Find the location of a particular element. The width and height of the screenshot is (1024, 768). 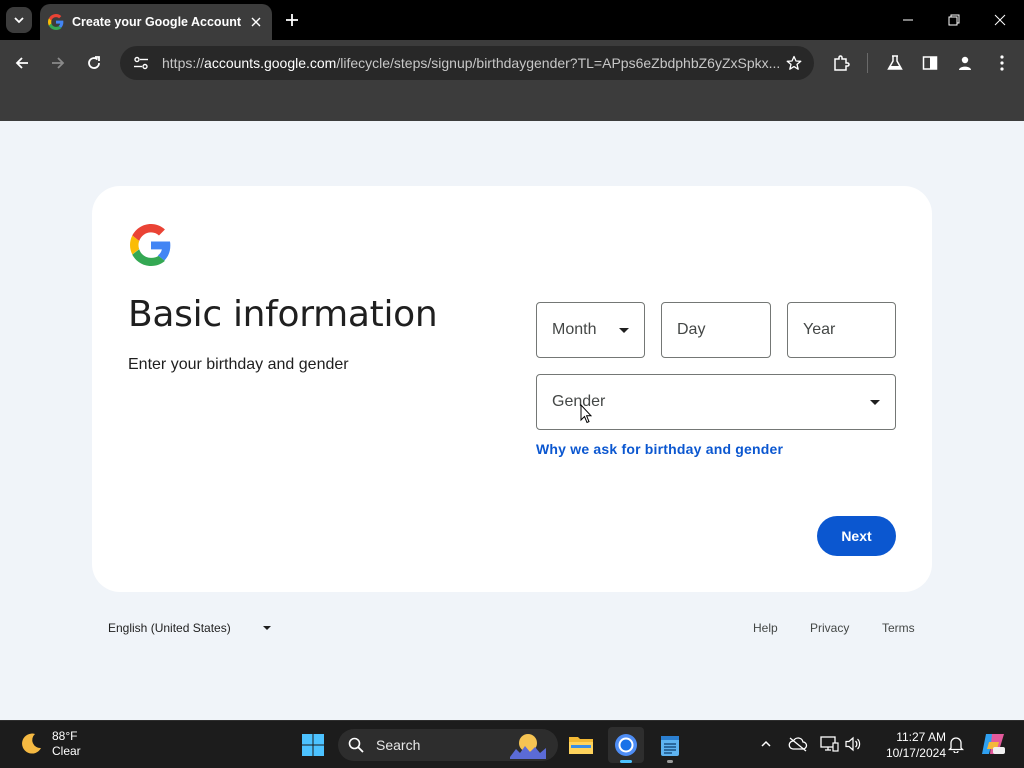

copilot-icon is located at coordinates (993, 744).